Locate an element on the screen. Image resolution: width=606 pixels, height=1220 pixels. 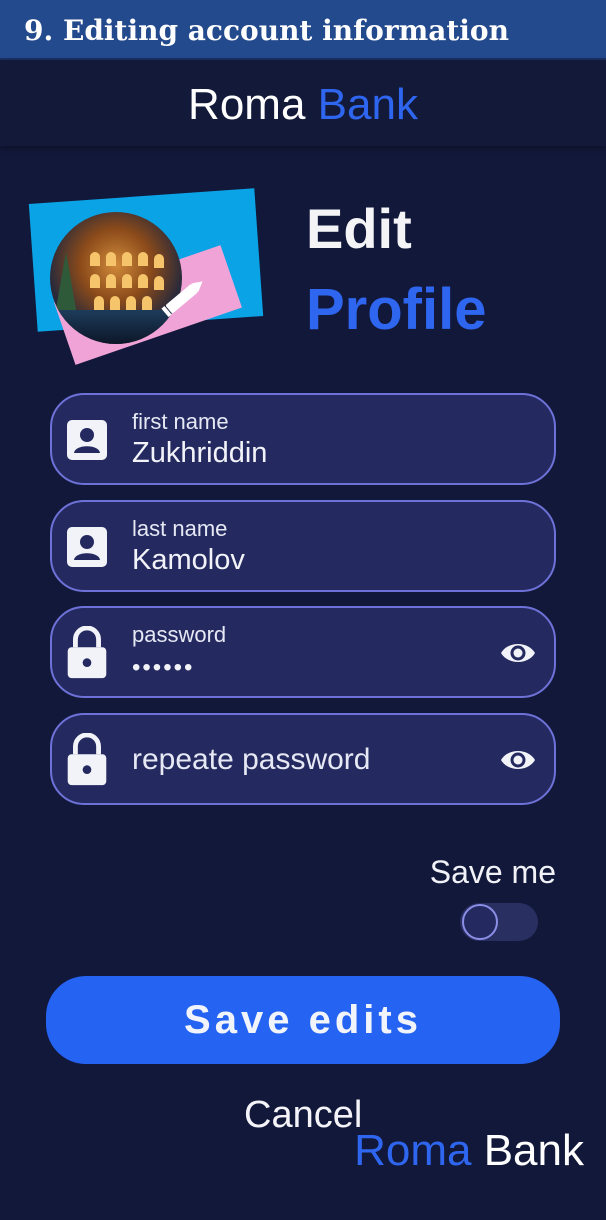
footer-brand-roma: Roma is located at coordinates (413, 1150).